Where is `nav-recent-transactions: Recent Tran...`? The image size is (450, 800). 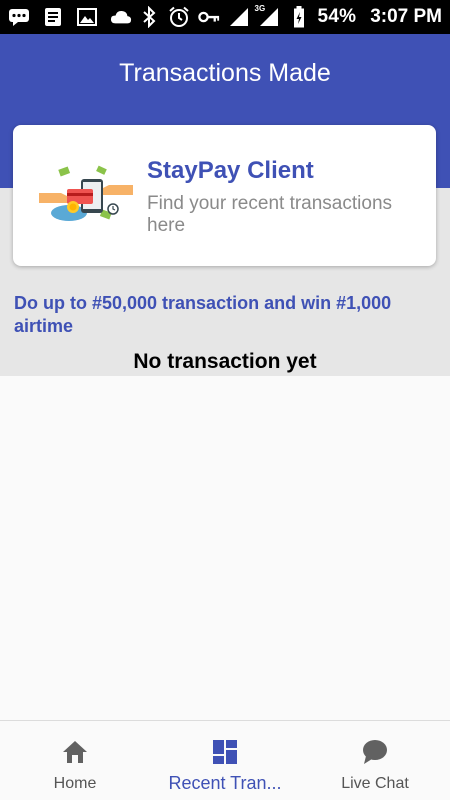 nav-recent-transactions: Recent Tran... is located at coordinates (225, 760).